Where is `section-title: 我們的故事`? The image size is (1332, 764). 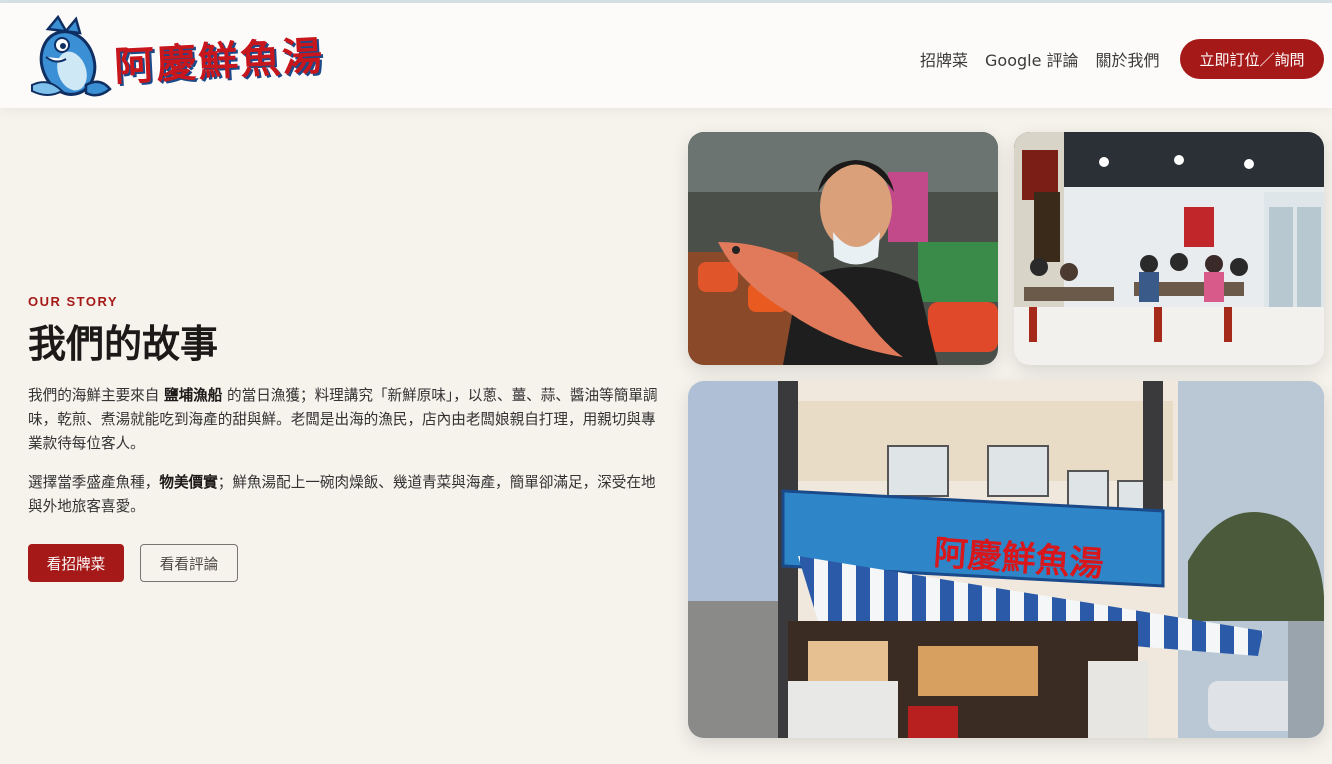
section-title: 我們的故事 is located at coordinates (123, 343).